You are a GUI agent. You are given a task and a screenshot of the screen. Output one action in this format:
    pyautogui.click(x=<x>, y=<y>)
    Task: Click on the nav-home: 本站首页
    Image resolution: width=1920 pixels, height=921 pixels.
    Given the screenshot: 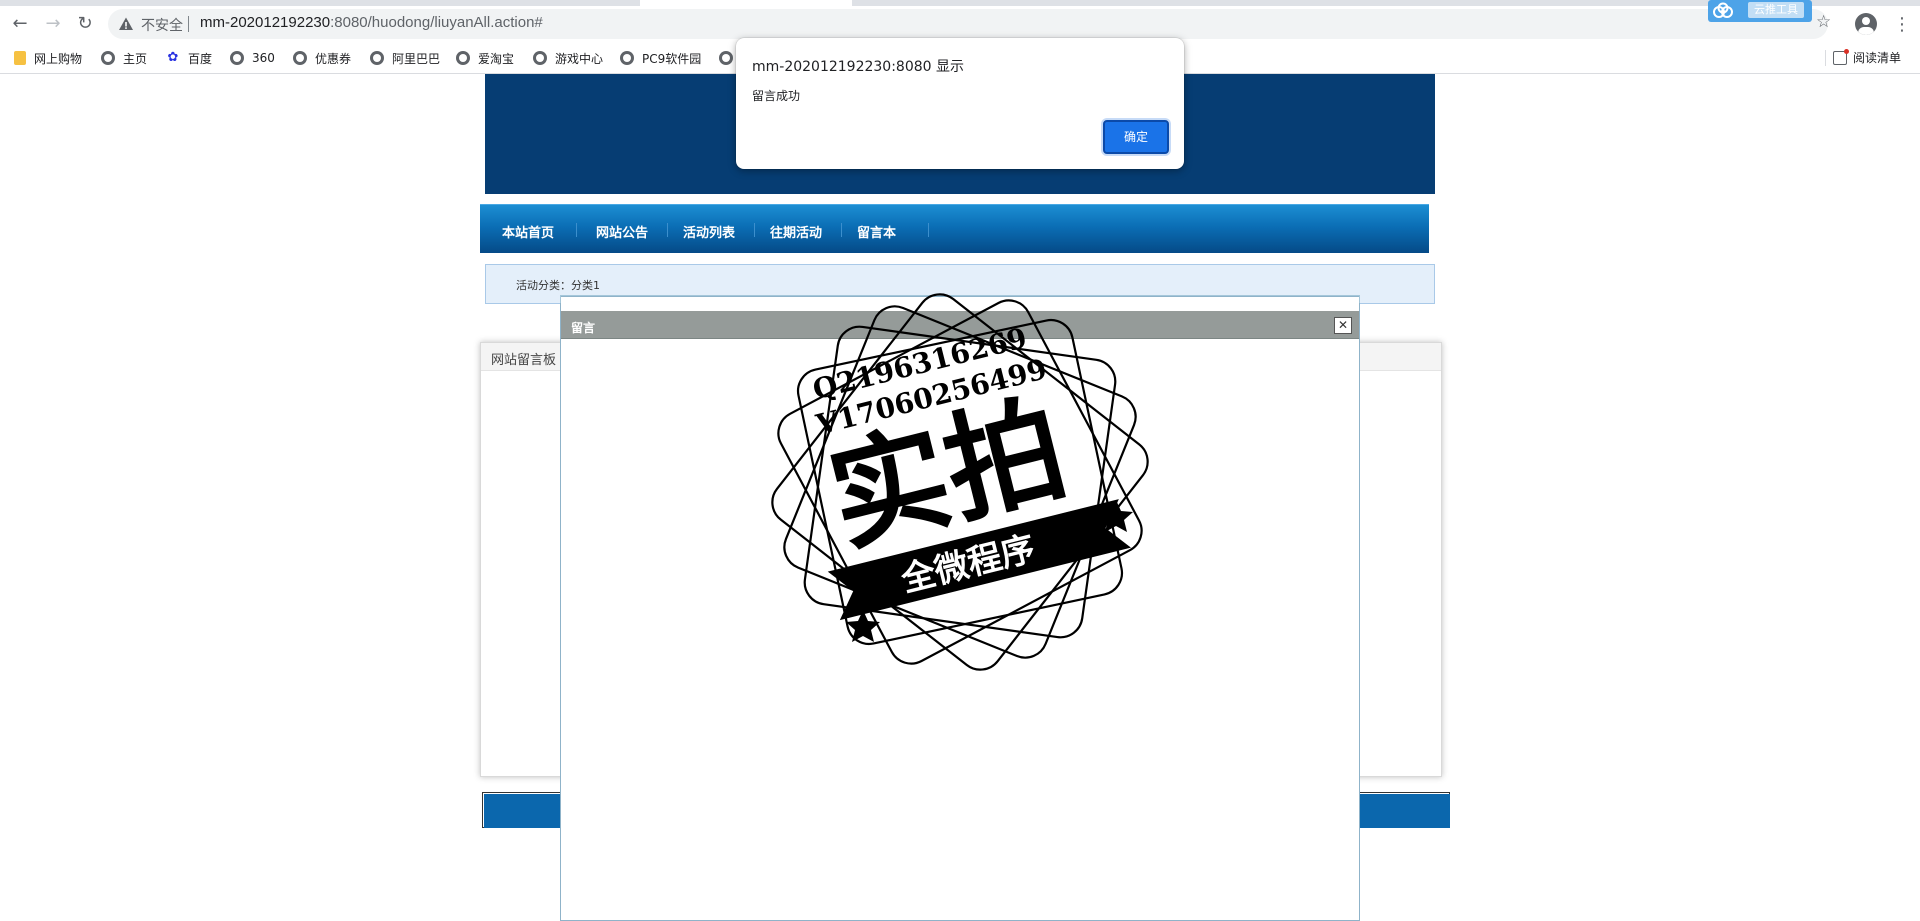 What is the action you would take?
    pyautogui.click(x=528, y=231)
    